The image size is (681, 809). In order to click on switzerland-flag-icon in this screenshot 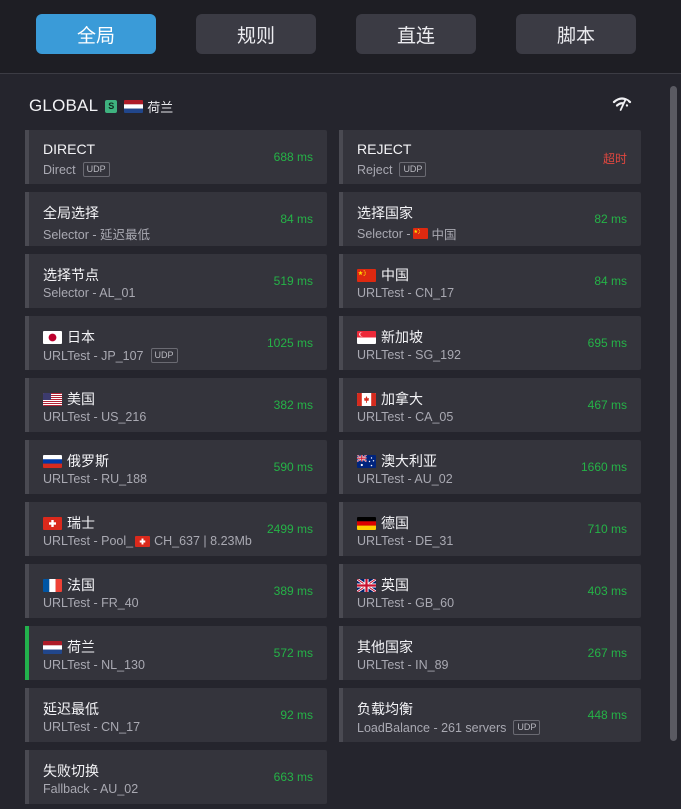, I will do `click(143, 541)`.